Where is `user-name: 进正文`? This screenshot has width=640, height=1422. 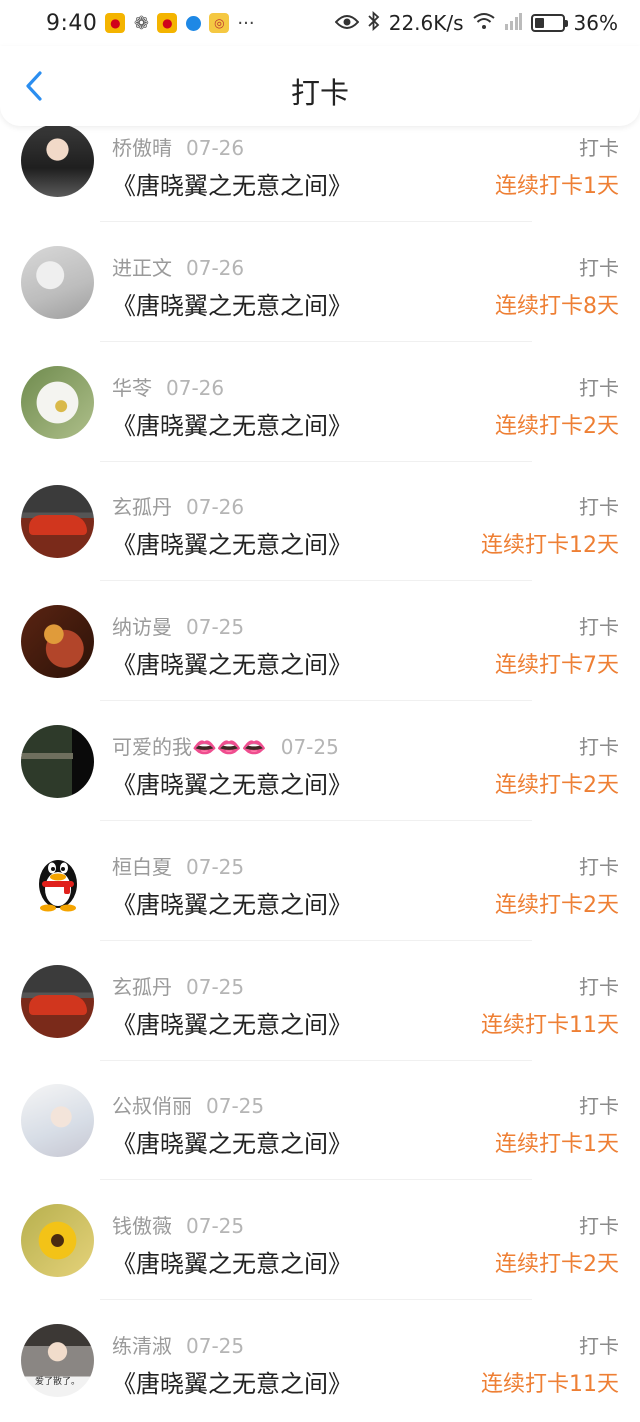 user-name: 进正文 is located at coordinates (142, 268).